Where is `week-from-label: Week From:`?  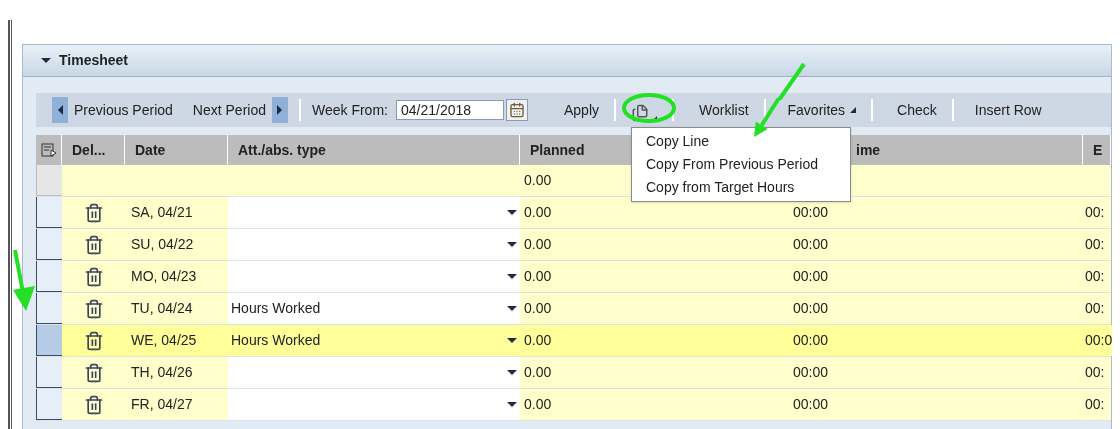 week-from-label: Week From: is located at coordinates (350, 110).